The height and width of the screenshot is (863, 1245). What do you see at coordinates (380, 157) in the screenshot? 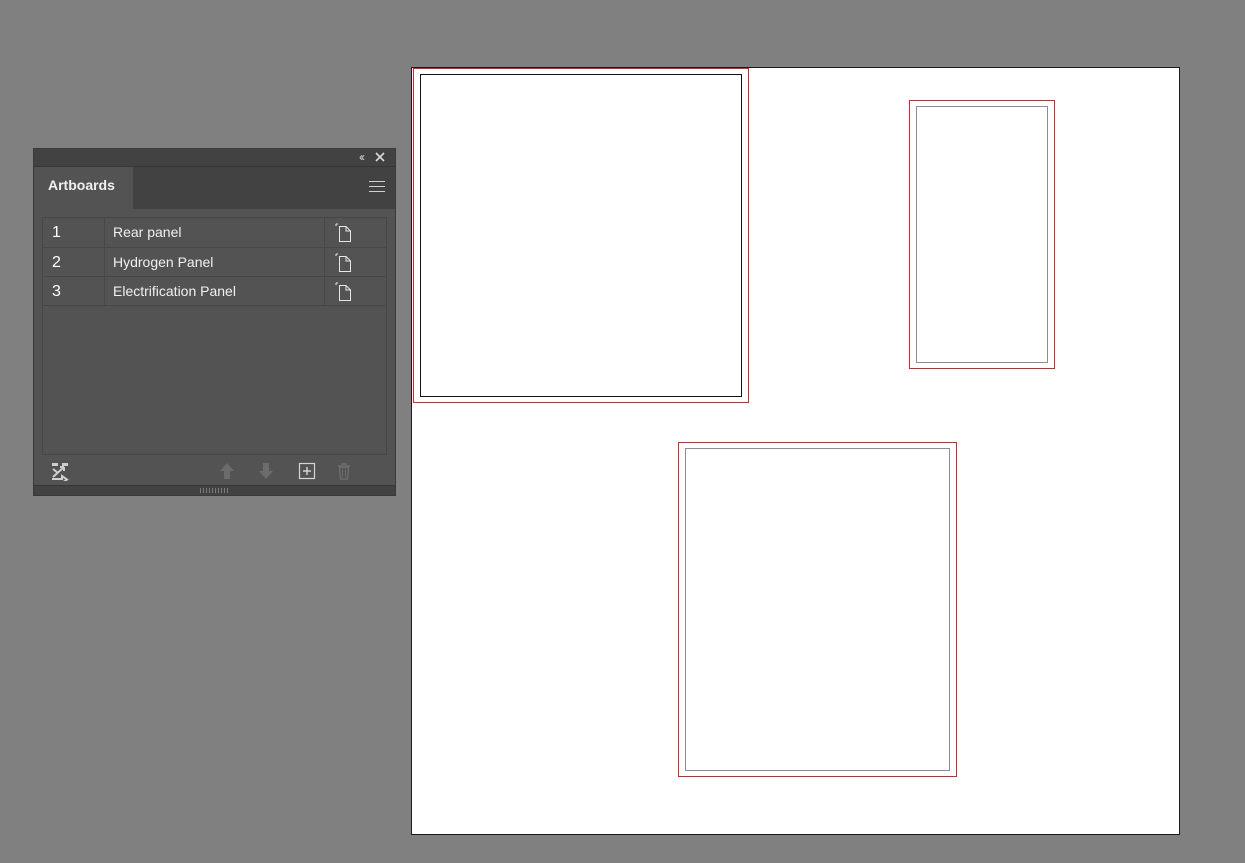
I see `close-icon` at bounding box center [380, 157].